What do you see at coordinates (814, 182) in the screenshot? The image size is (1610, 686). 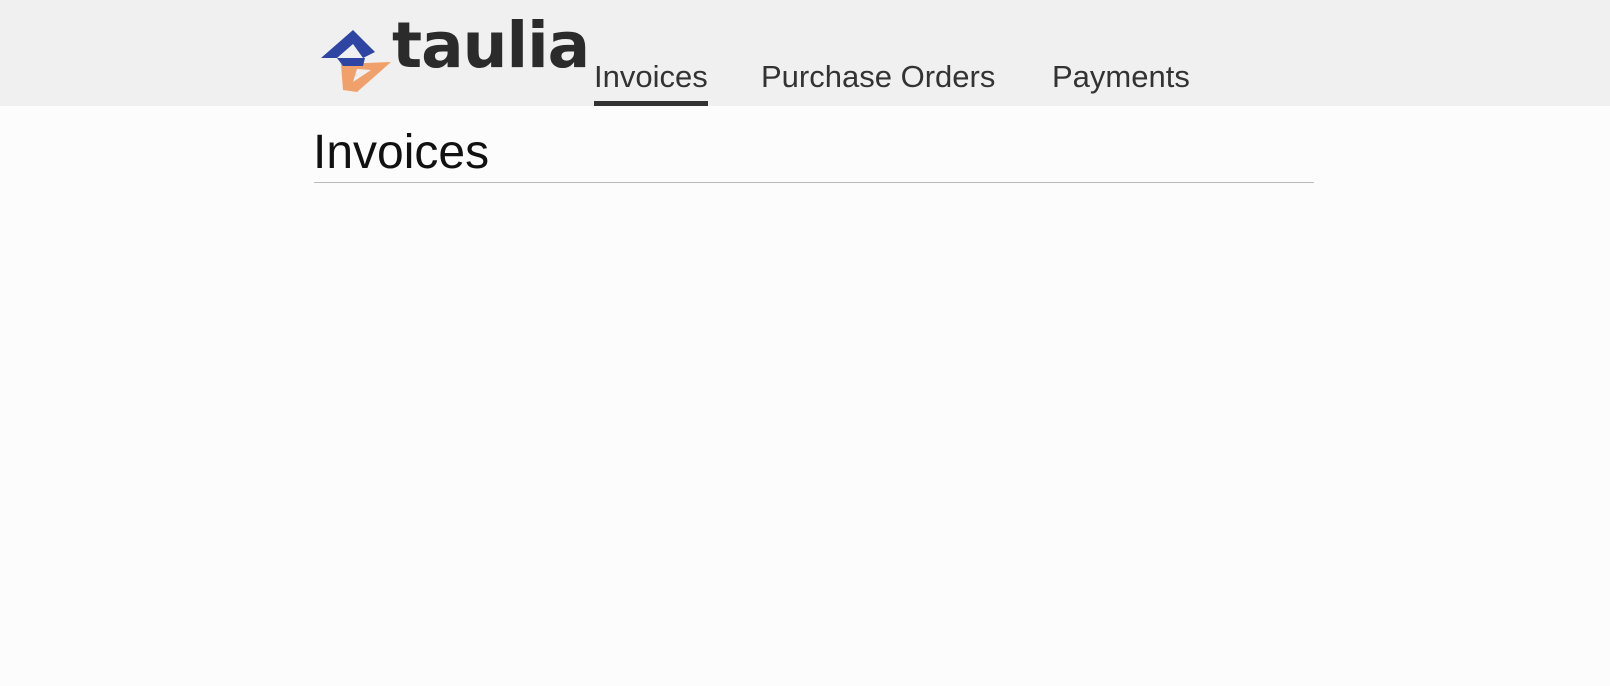 I see `title-divider` at bounding box center [814, 182].